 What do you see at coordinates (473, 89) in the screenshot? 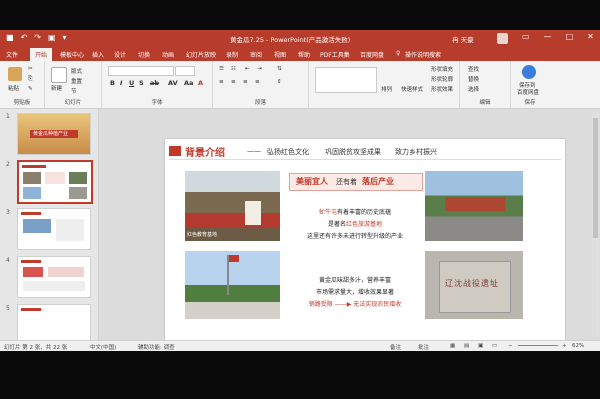
I see `select-button: 选择` at bounding box center [473, 89].